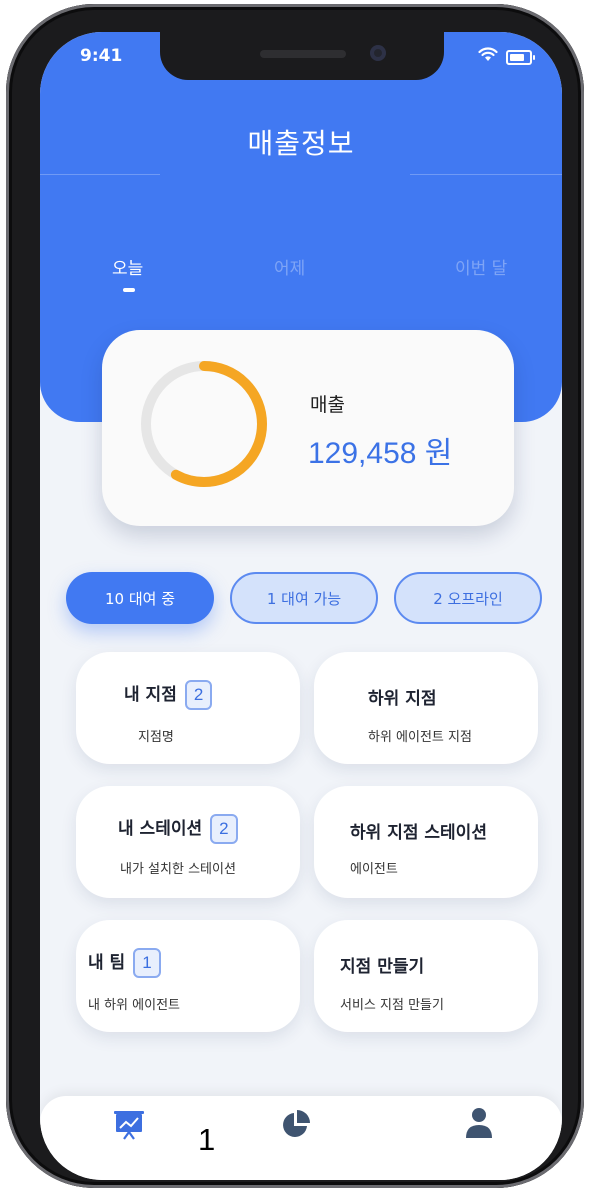  I want to click on count-badge: 1, so click(147, 963).